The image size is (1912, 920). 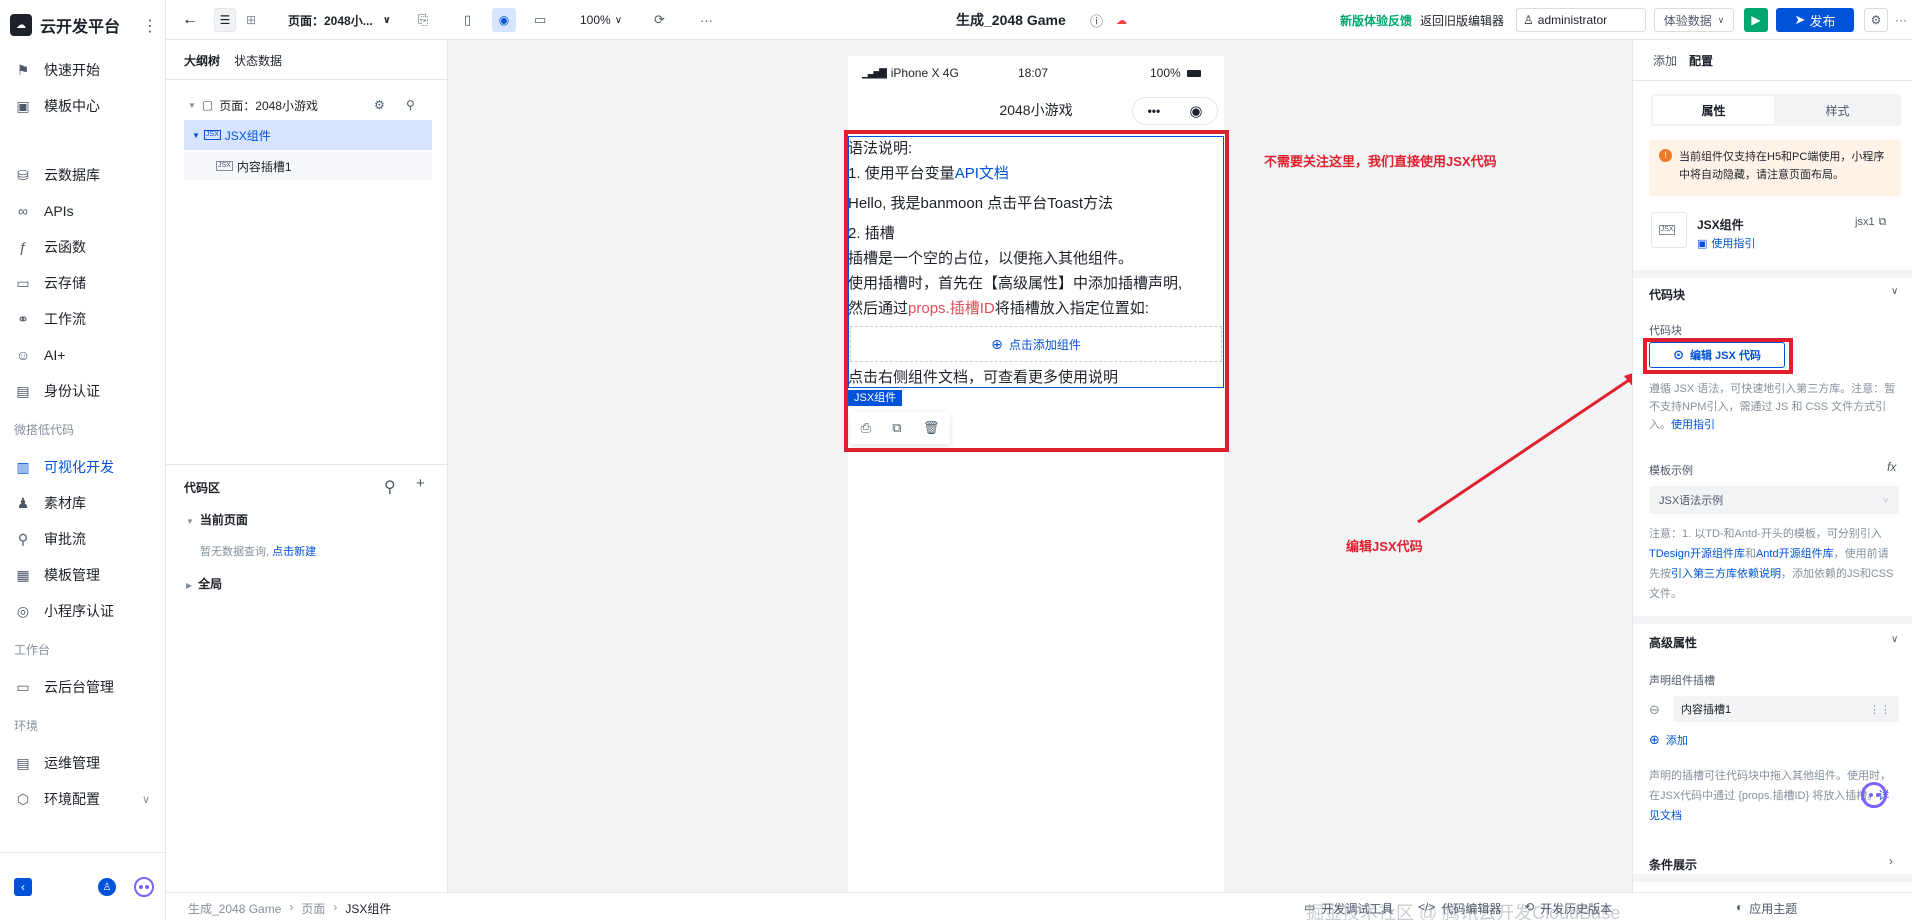 I want to click on current-page-group: ▼ 当前页面, so click(x=217, y=519).